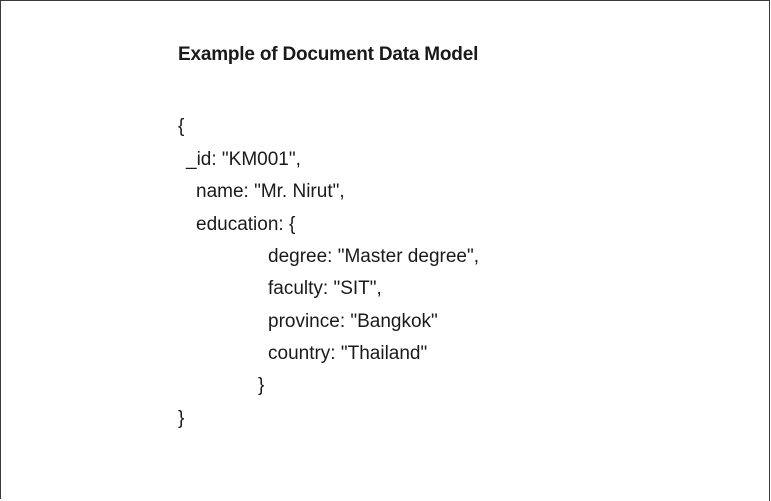 The height and width of the screenshot is (501, 771). Describe the element at coordinates (261, 385) in the screenshot. I see `code-line-inner-close-brace: }` at that location.